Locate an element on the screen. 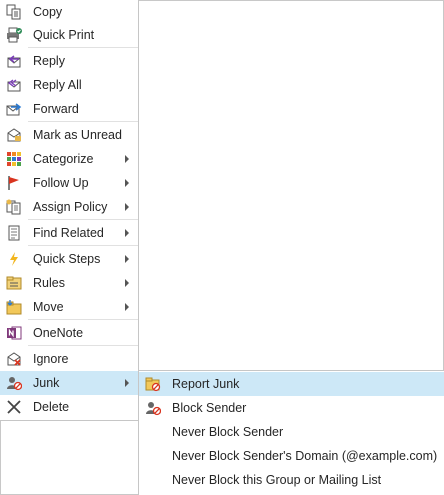 The width and height of the screenshot is (444, 495). menu-item-quick-steps: Quick Steps is located at coordinates (69, 259).